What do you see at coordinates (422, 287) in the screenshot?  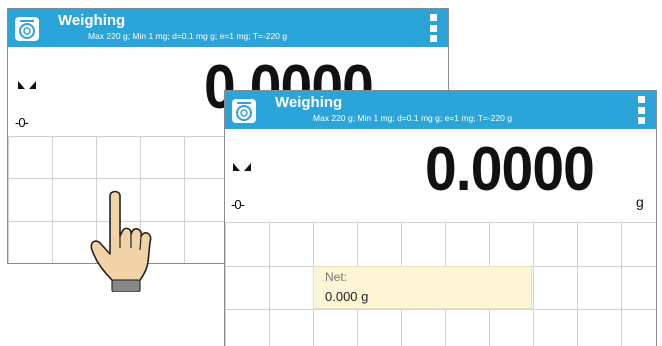 I see `net-weight-field: Net: 0.000 g` at bounding box center [422, 287].